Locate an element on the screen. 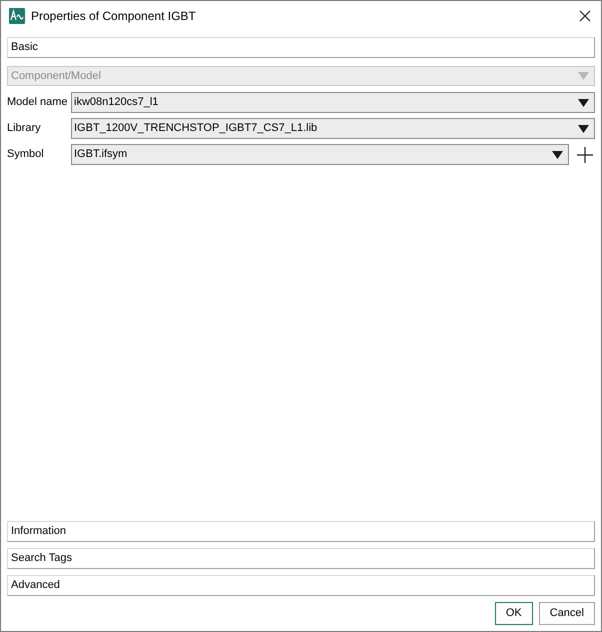 The height and width of the screenshot is (632, 602). window-title: Properties of Component IGBT is located at coordinates (113, 16).